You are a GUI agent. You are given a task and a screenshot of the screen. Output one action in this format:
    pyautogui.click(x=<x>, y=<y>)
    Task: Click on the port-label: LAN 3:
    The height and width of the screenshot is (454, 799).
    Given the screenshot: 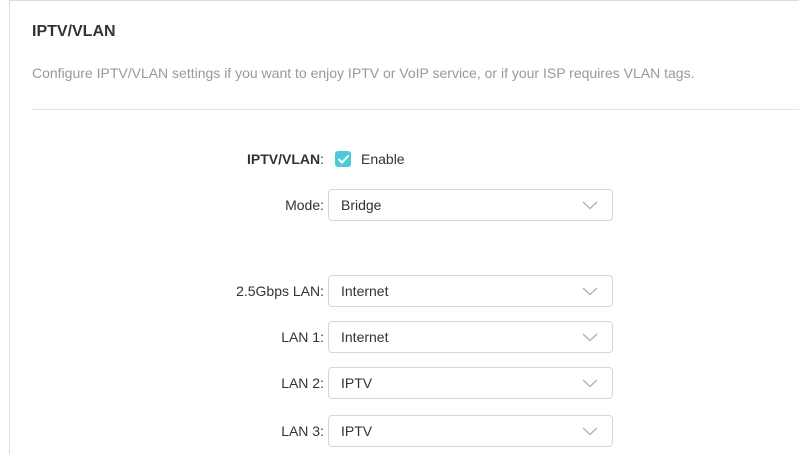 What is the action you would take?
    pyautogui.click(x=302, y=431)
    